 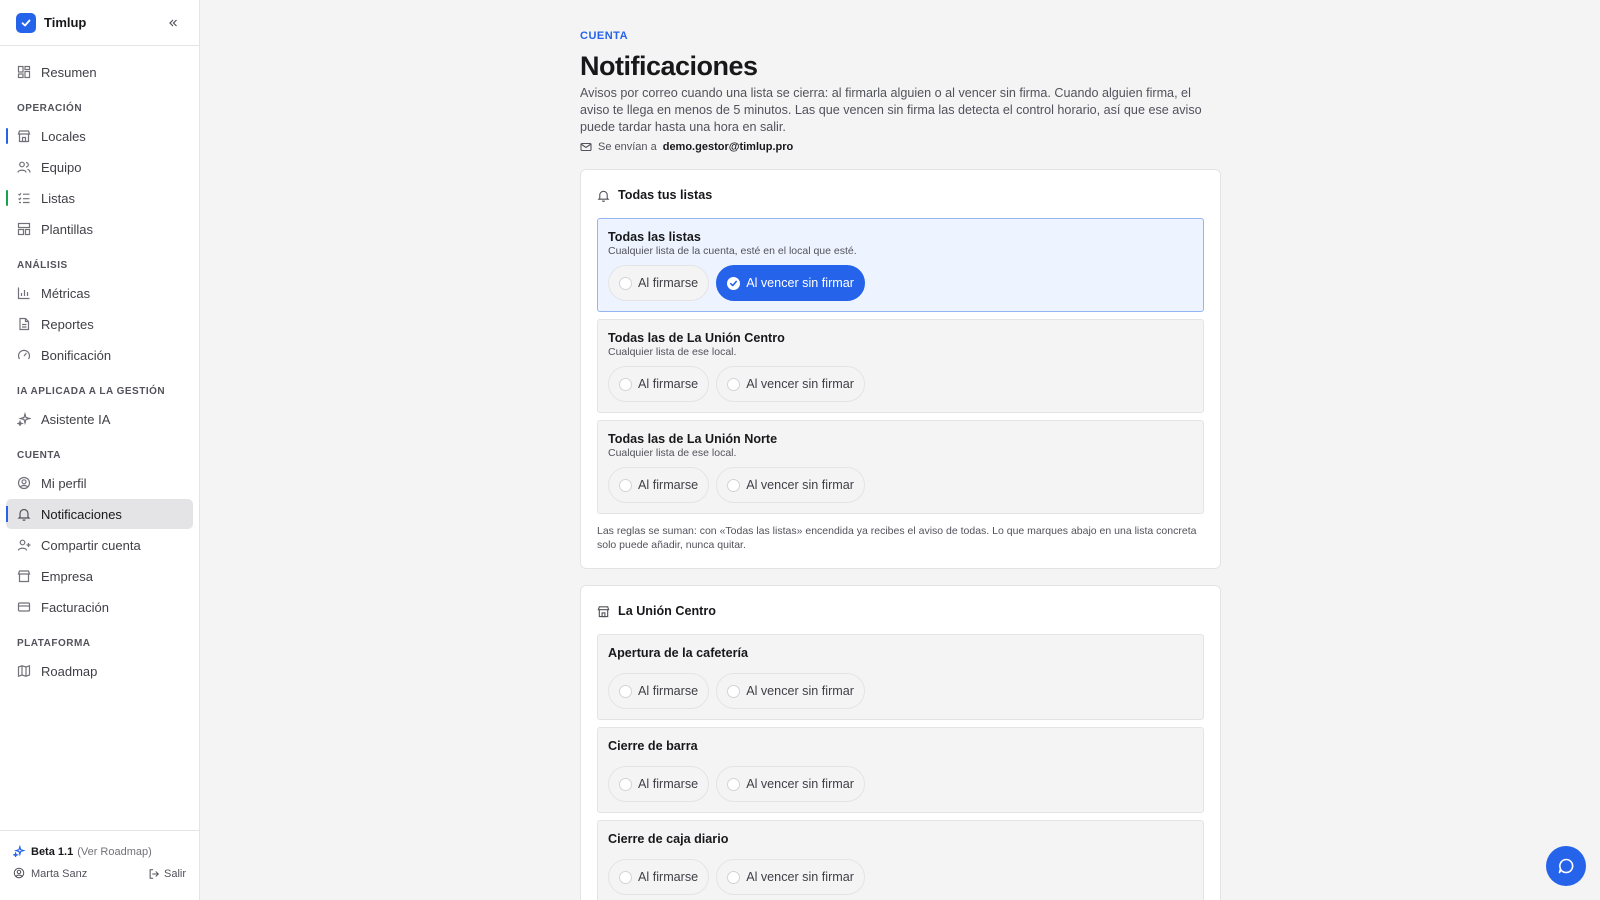 What do you see at coordinates (99, 167) in the screenshot?
I see `sidebar-item-equipo: Equipo` at bounding box center [99, 167].